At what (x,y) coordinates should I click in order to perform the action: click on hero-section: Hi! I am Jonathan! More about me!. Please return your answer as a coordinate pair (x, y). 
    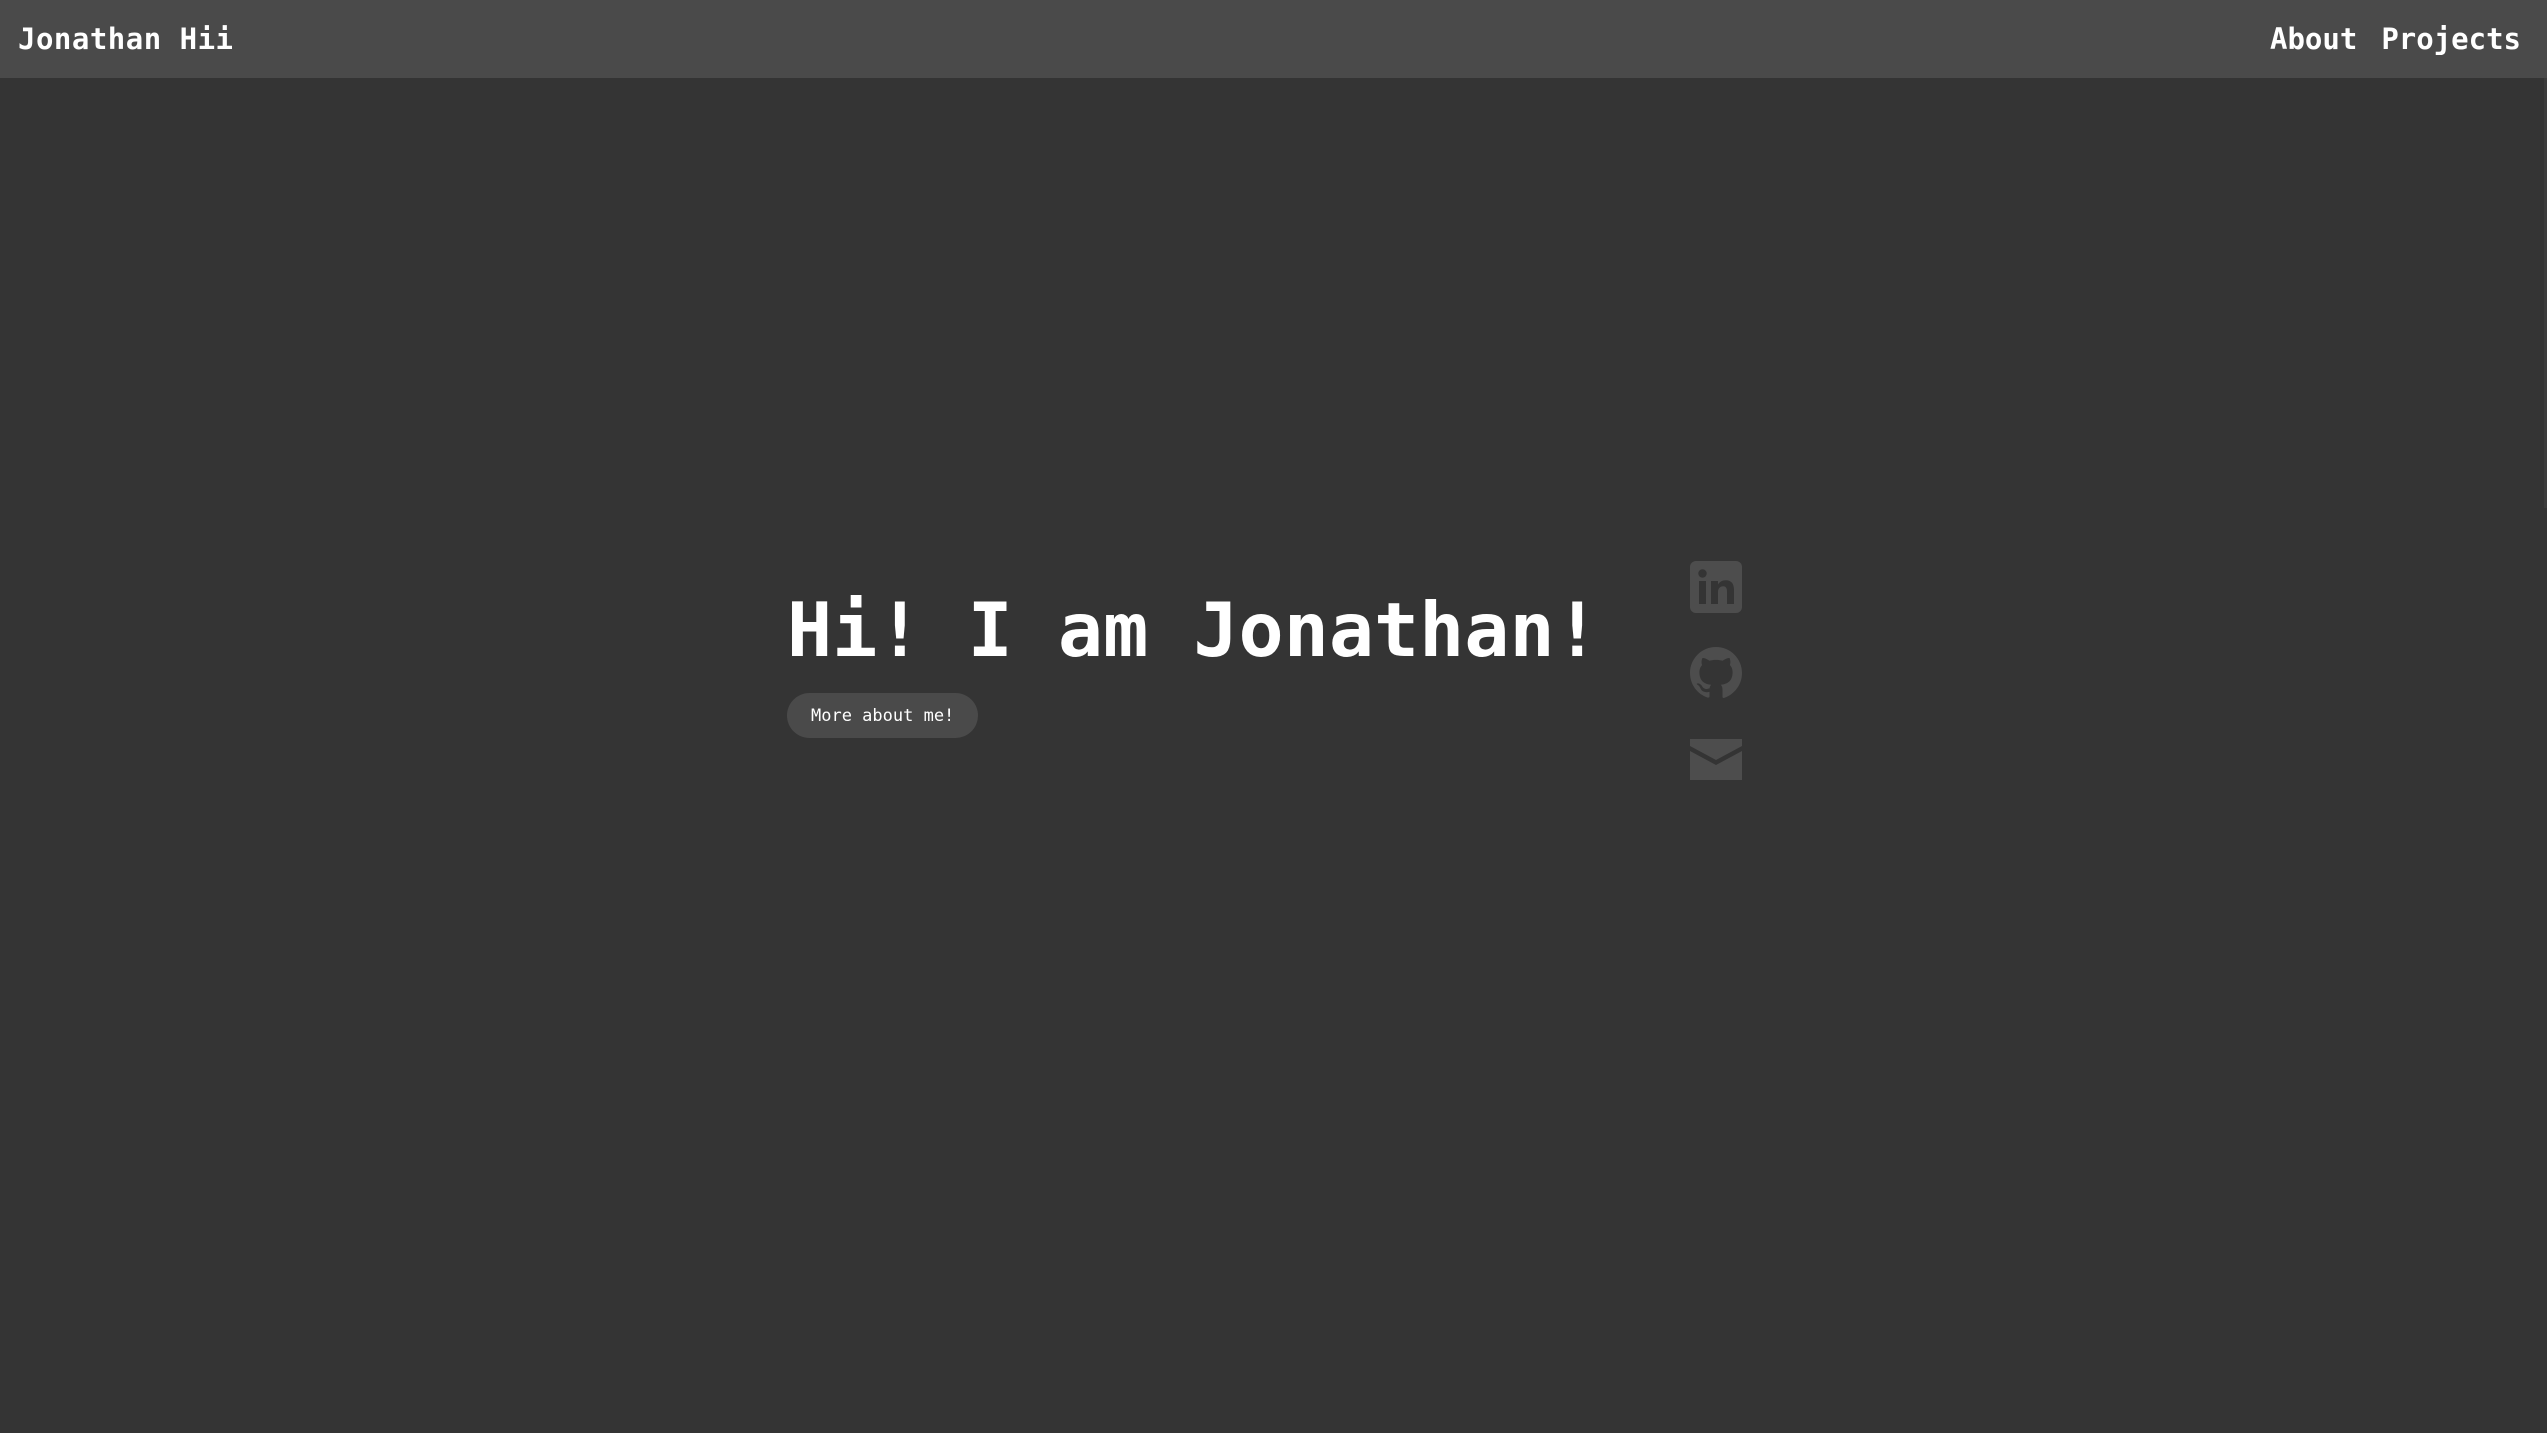
    Looking at the image, I should click on (1193, 661).